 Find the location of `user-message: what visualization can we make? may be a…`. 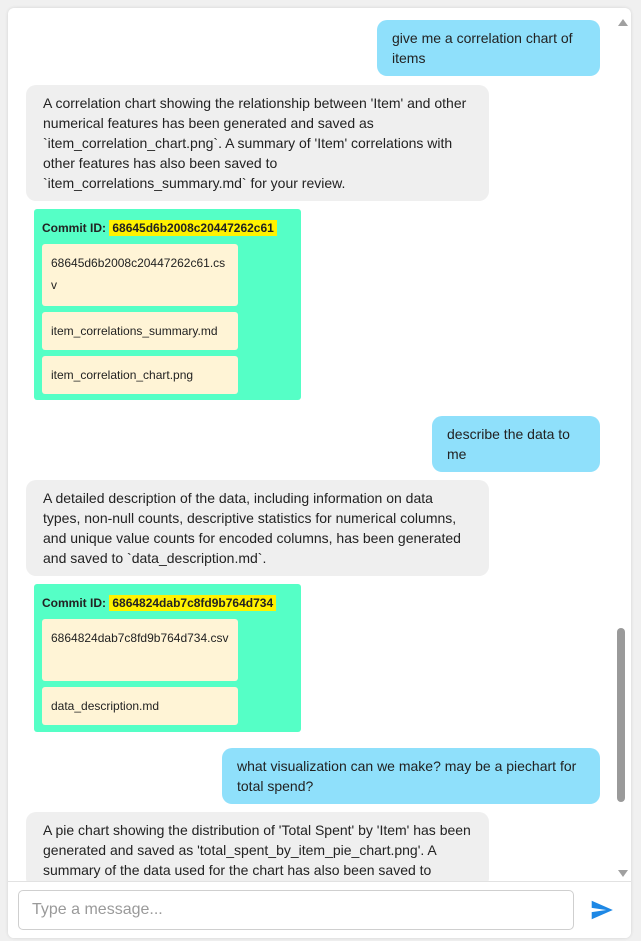

user-message: what visualization can we make? may be a… is located at coordinates (411, 776).